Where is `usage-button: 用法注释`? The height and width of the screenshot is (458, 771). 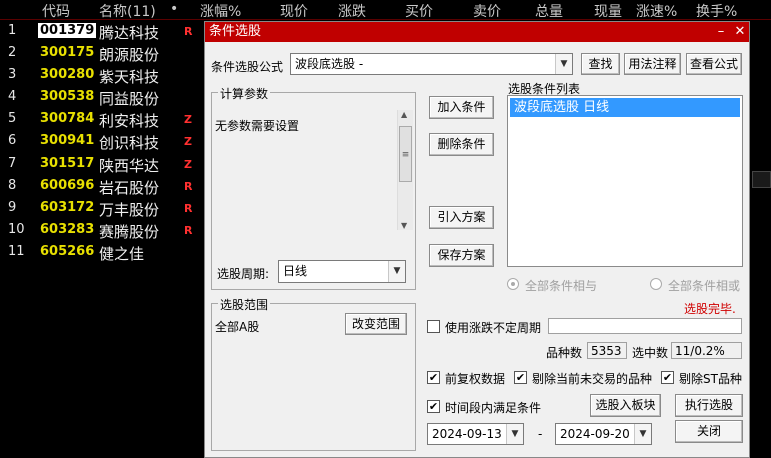
usage-button: 用法注释 is located at coordinates (652, 64).